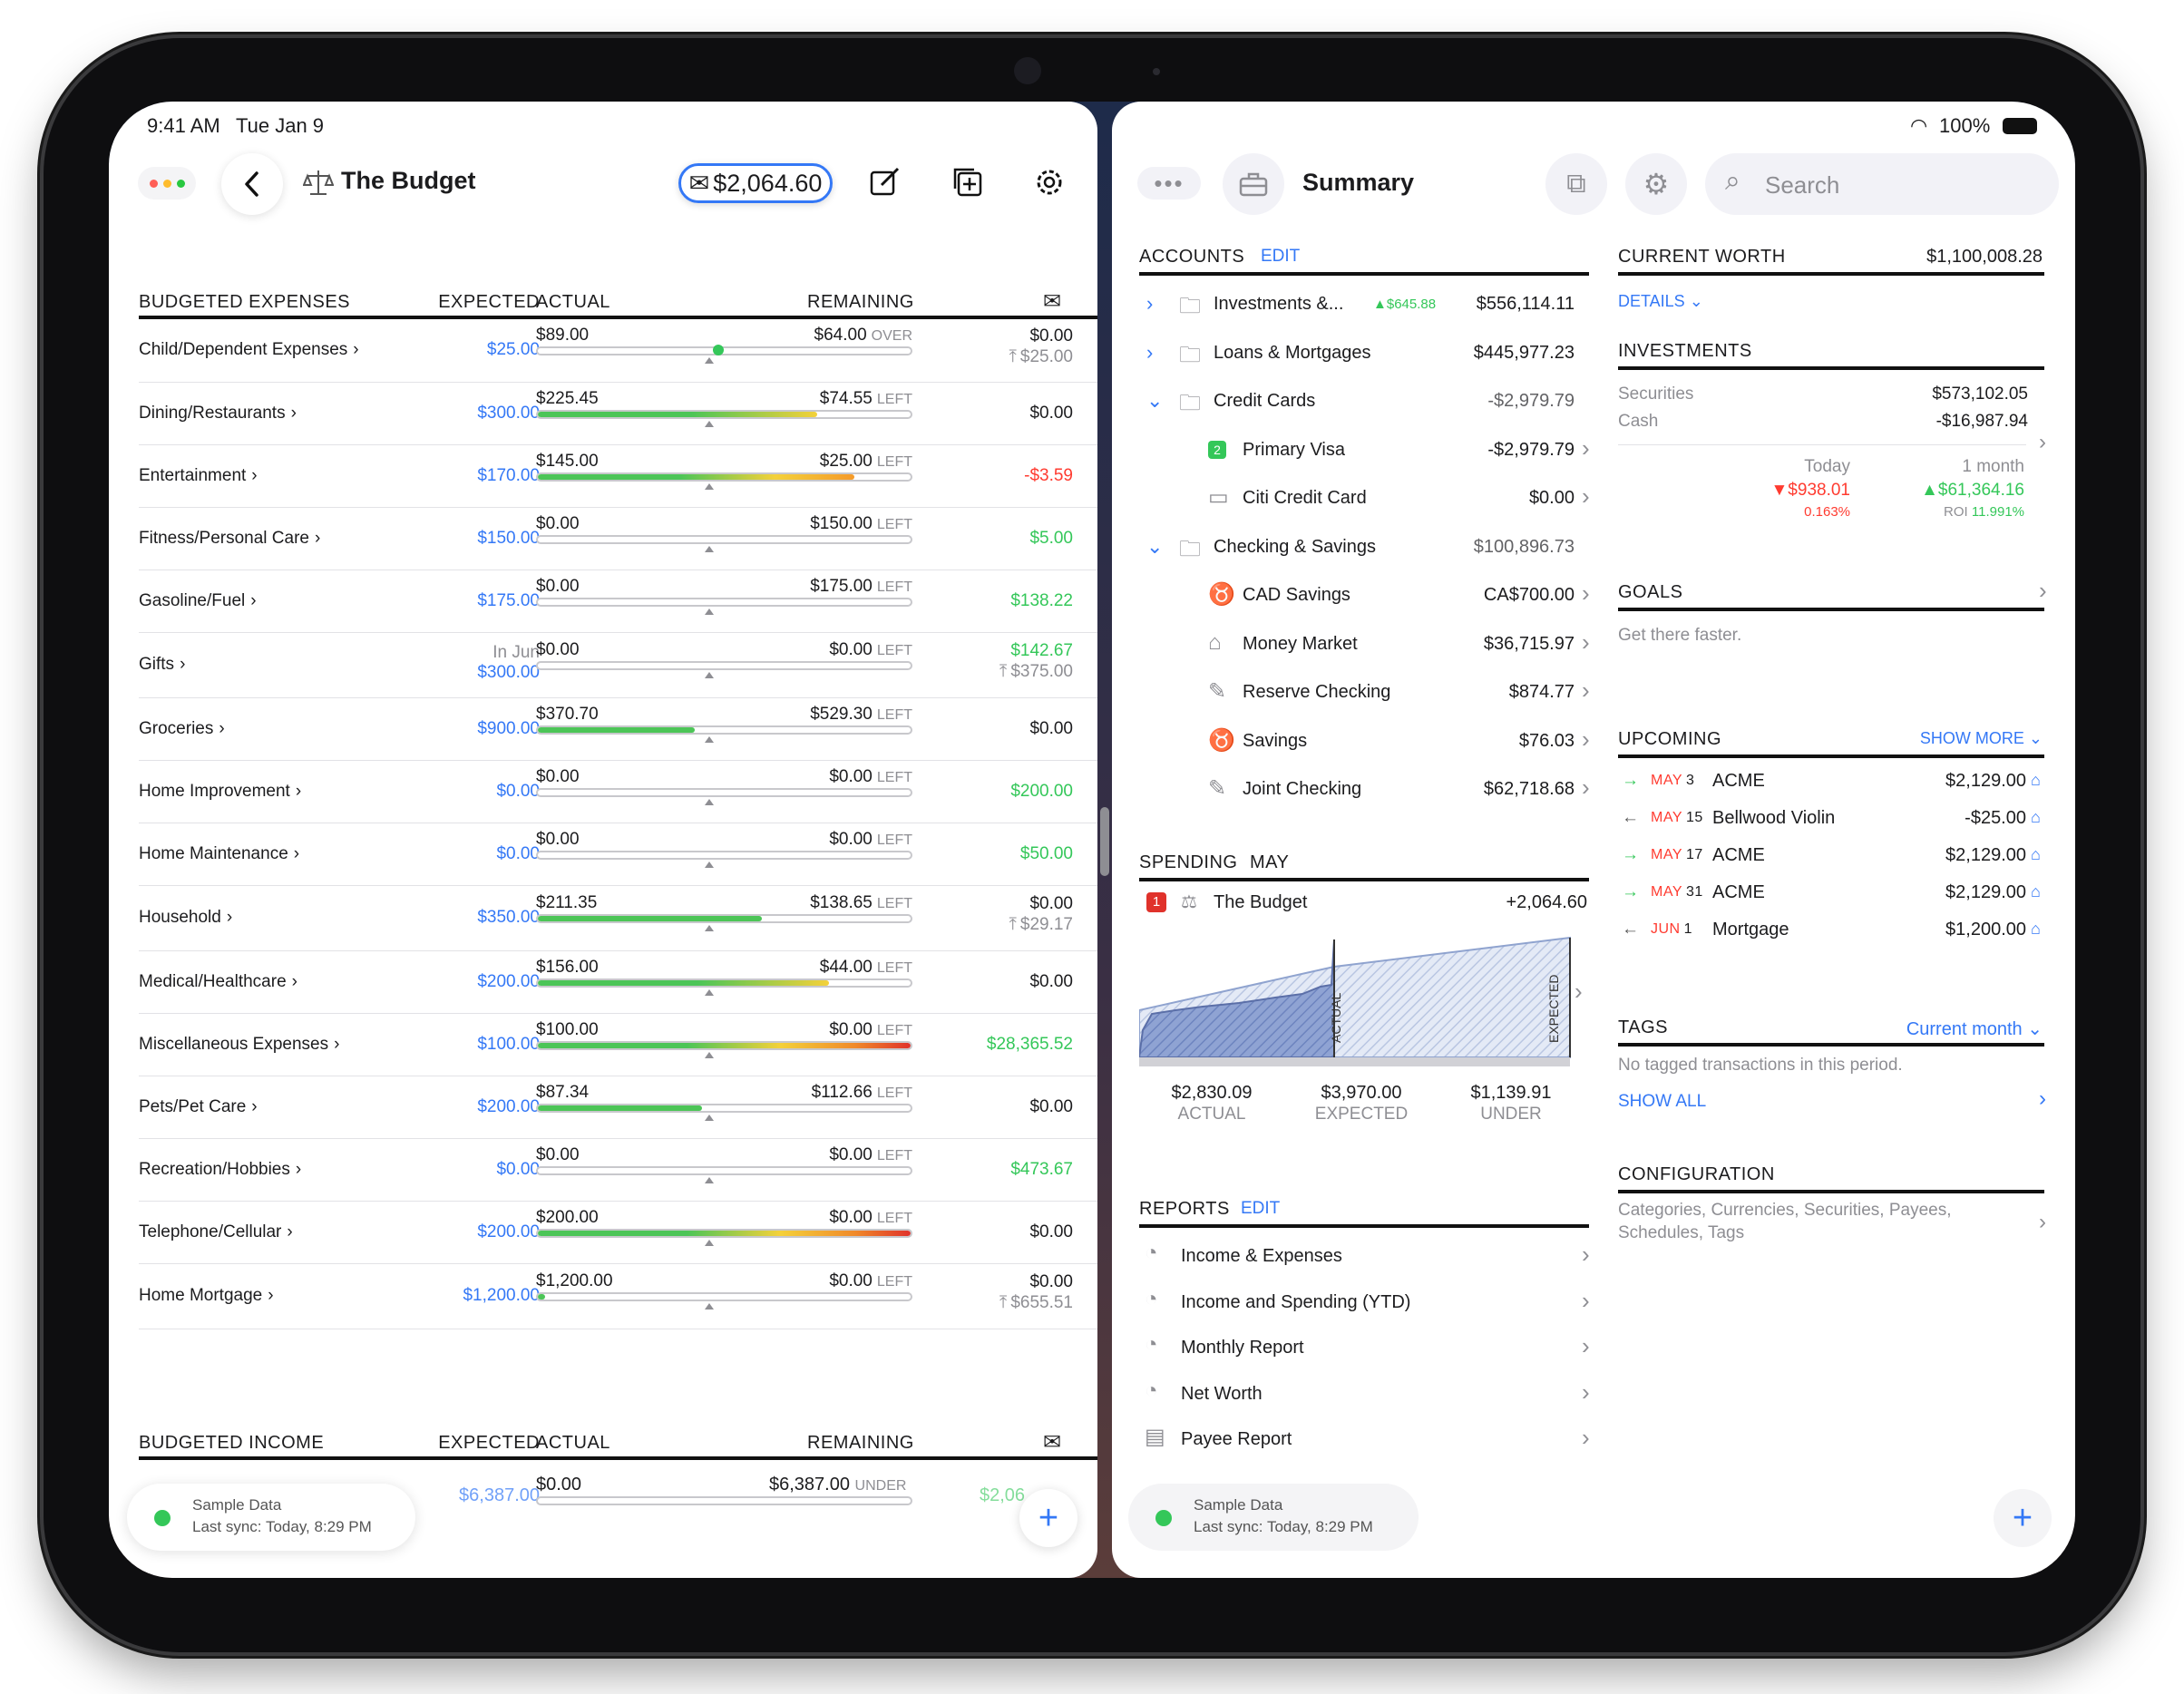 The image size is (2184, 1694). I want to click on tags-period-select: Current month ⌄, so click(1940, 1028).